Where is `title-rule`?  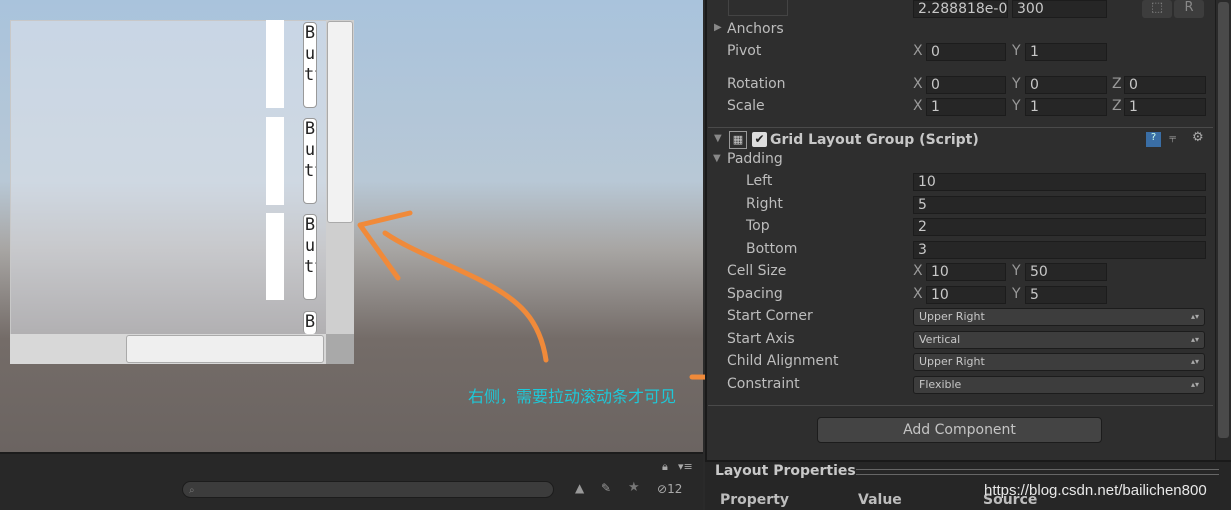 title-rule is located at coordinates (1037, 472).